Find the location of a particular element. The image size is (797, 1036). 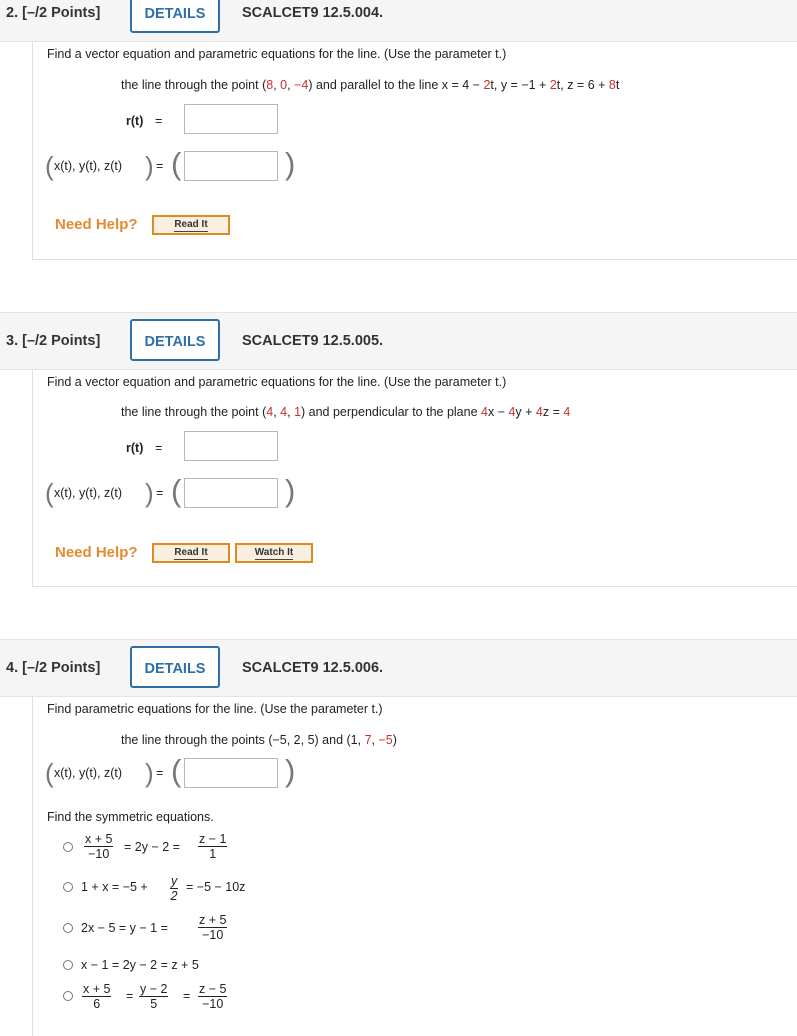

symmetric-prompt: Find the symmetric equations. is located at coordinates (130, 817).